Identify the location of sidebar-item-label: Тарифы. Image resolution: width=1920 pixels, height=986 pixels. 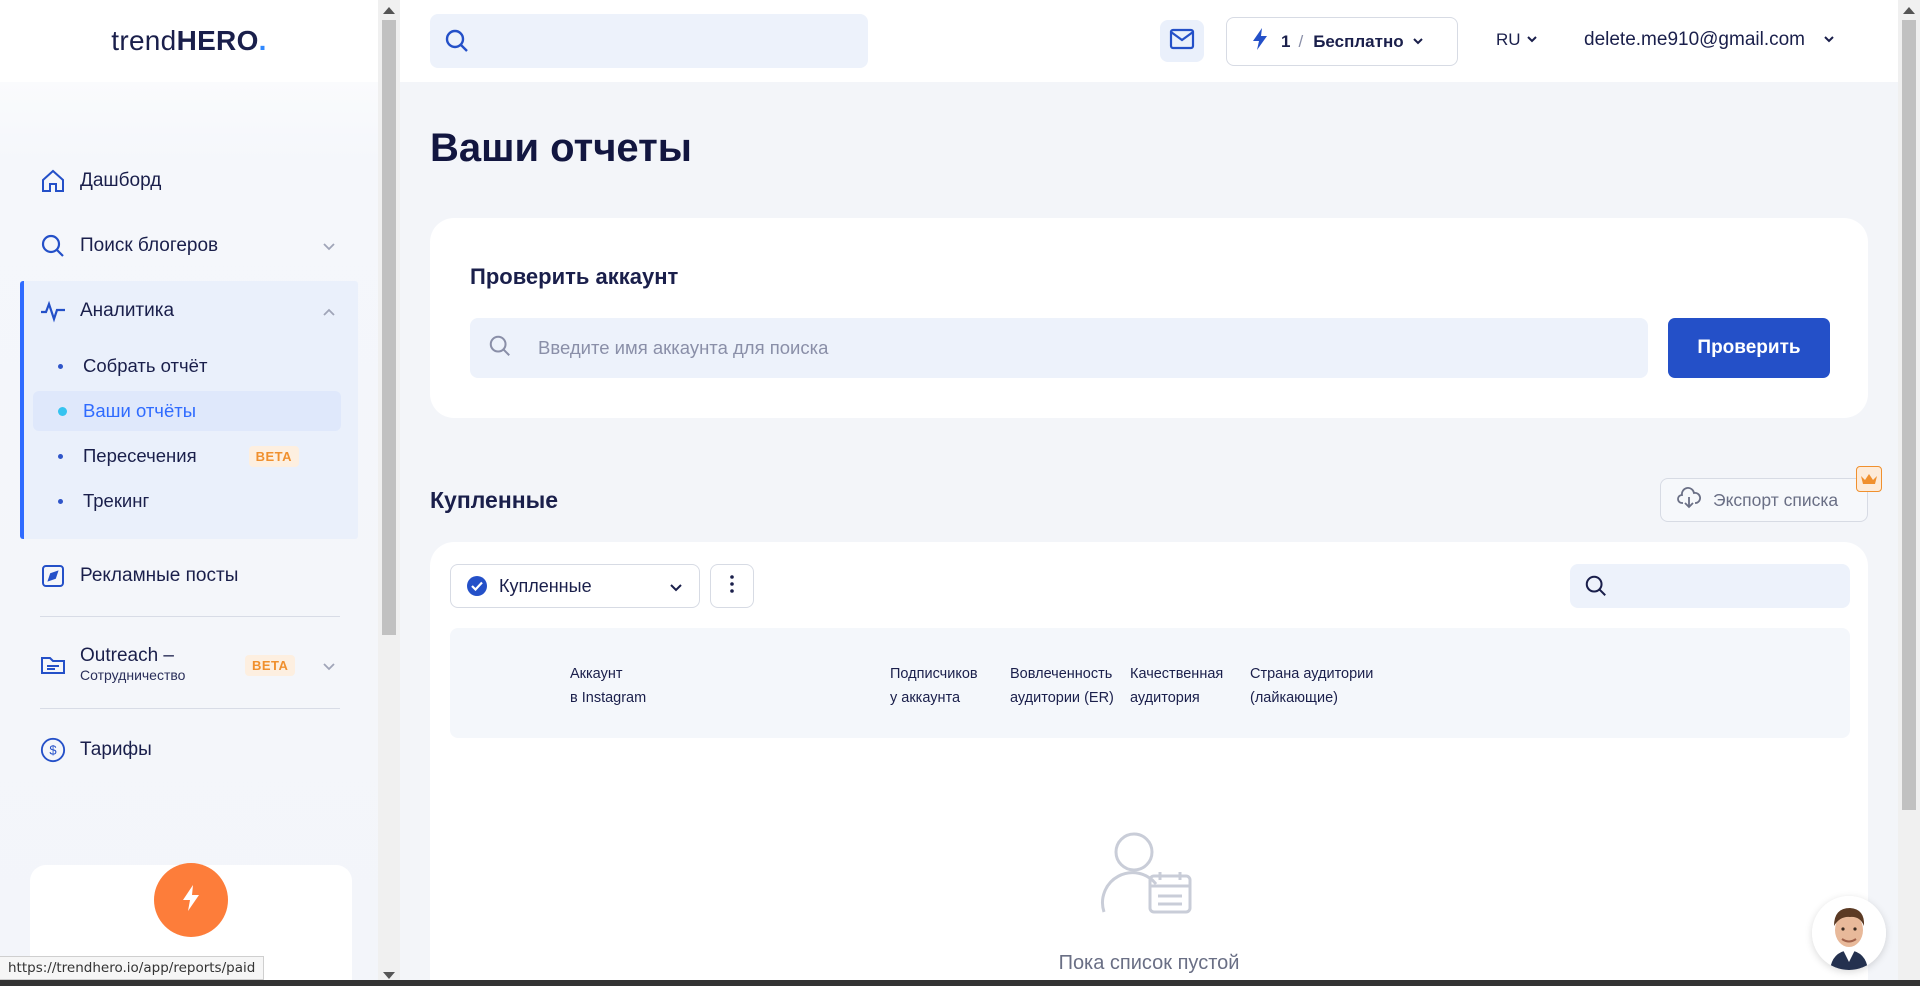
(116, 749).